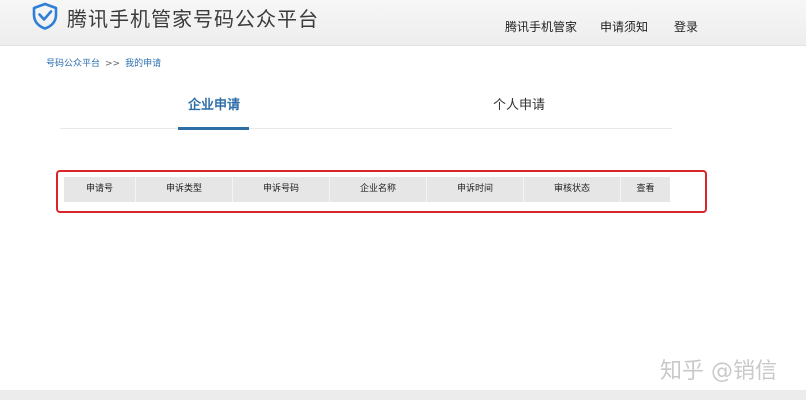 The width and height of the screenshot is (806, 400). What do you see at coordinates (718, 371) in the screenshot?
I see `watermark-text: 知乎 @销信` at bounding box center [718, 371].